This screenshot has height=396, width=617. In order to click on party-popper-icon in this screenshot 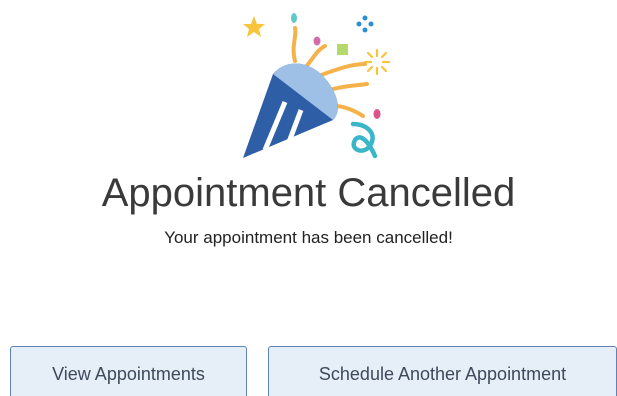, I will do `click(317, 86)`.